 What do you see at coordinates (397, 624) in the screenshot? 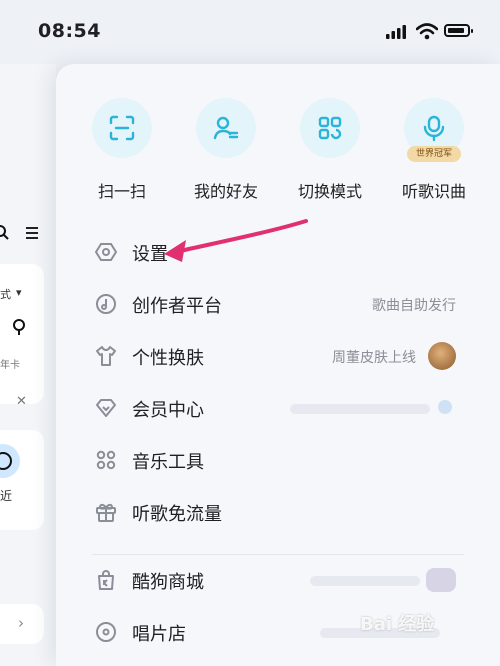
I see `watermark: Bai 经验` at bounding box center [397, 624].